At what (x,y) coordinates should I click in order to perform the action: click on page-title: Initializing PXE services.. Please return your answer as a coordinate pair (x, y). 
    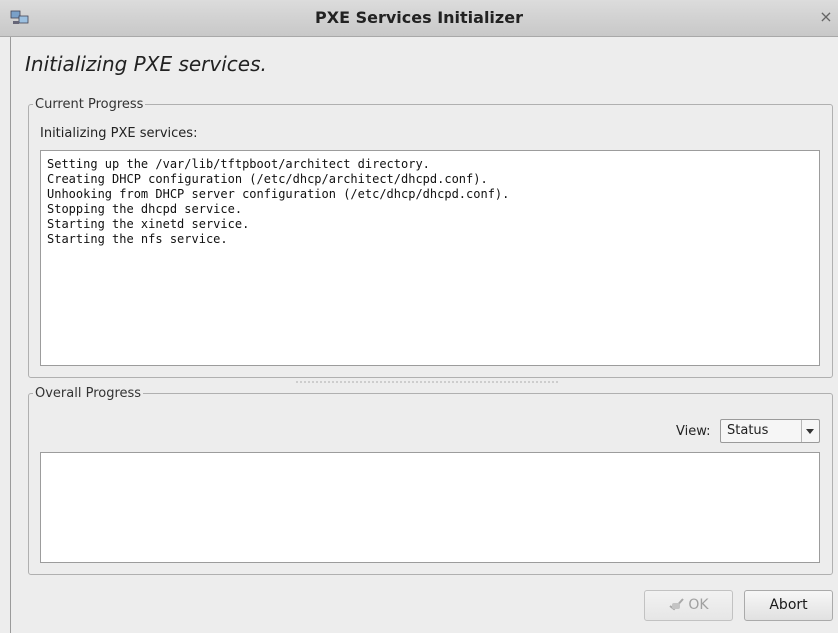
    Looking at the image, I should click on (146, 64).